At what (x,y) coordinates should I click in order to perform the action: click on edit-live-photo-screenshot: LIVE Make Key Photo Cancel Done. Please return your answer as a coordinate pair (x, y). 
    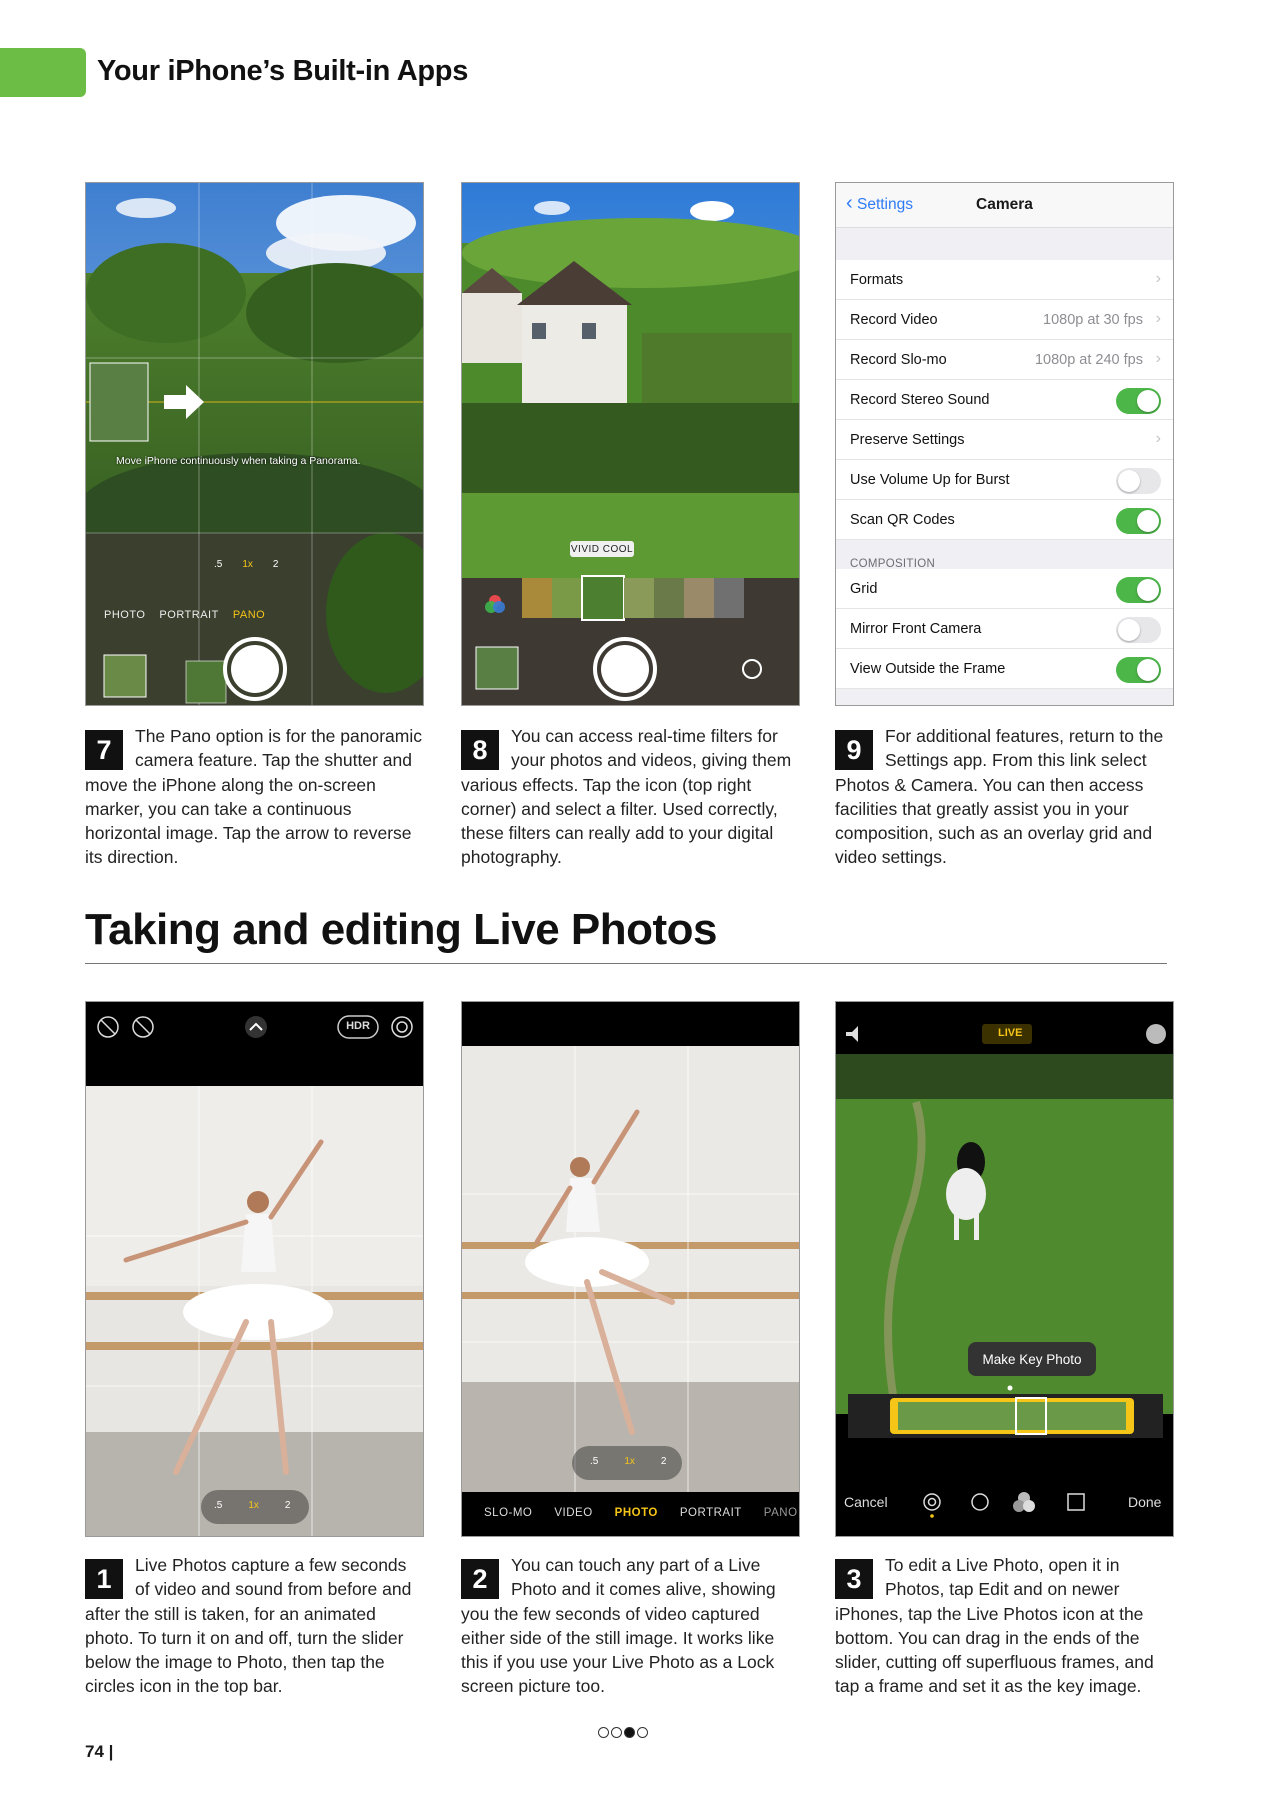
    Looking at the image, I should click on (1004, 1269).